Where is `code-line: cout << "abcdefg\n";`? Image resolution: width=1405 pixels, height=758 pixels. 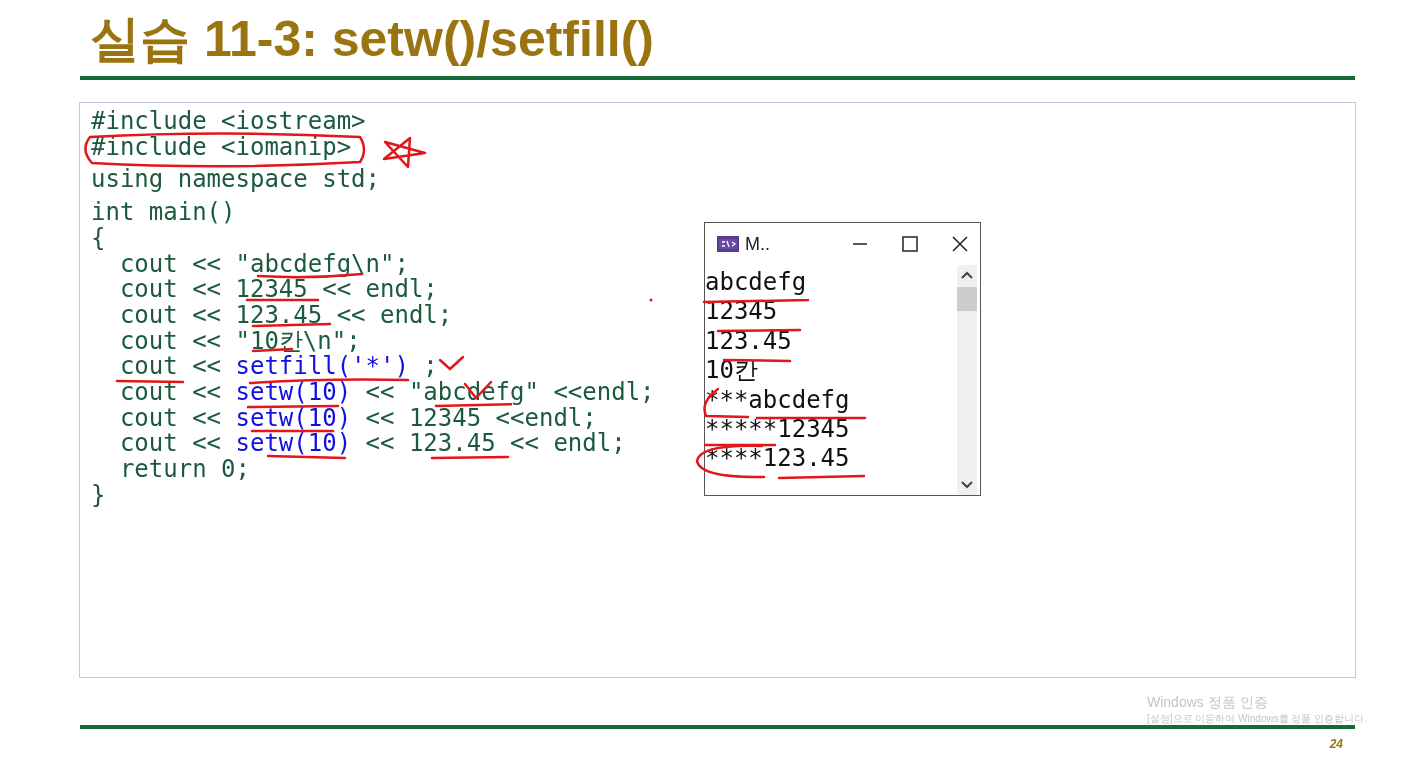
code-line: cout << "abcdefg\n"; is located at coordinates (263, 264).